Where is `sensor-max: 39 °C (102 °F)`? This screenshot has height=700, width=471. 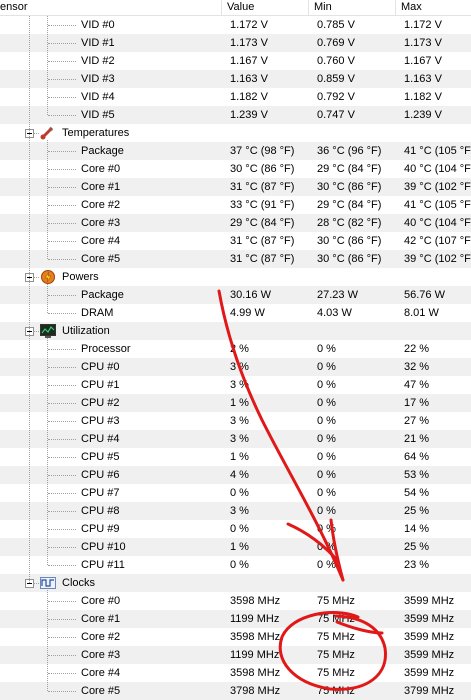
sensor-max: 39 °C (102 °F) is located at coordinates (437, 187).